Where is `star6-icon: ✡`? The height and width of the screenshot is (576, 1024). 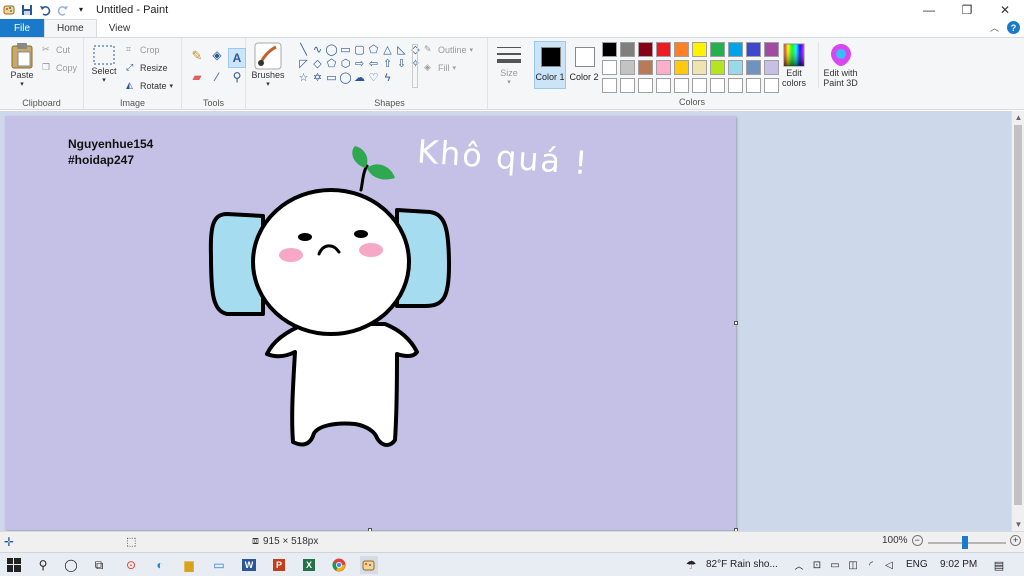 star6-icon: ✡ is located at coordinates (317, 78).